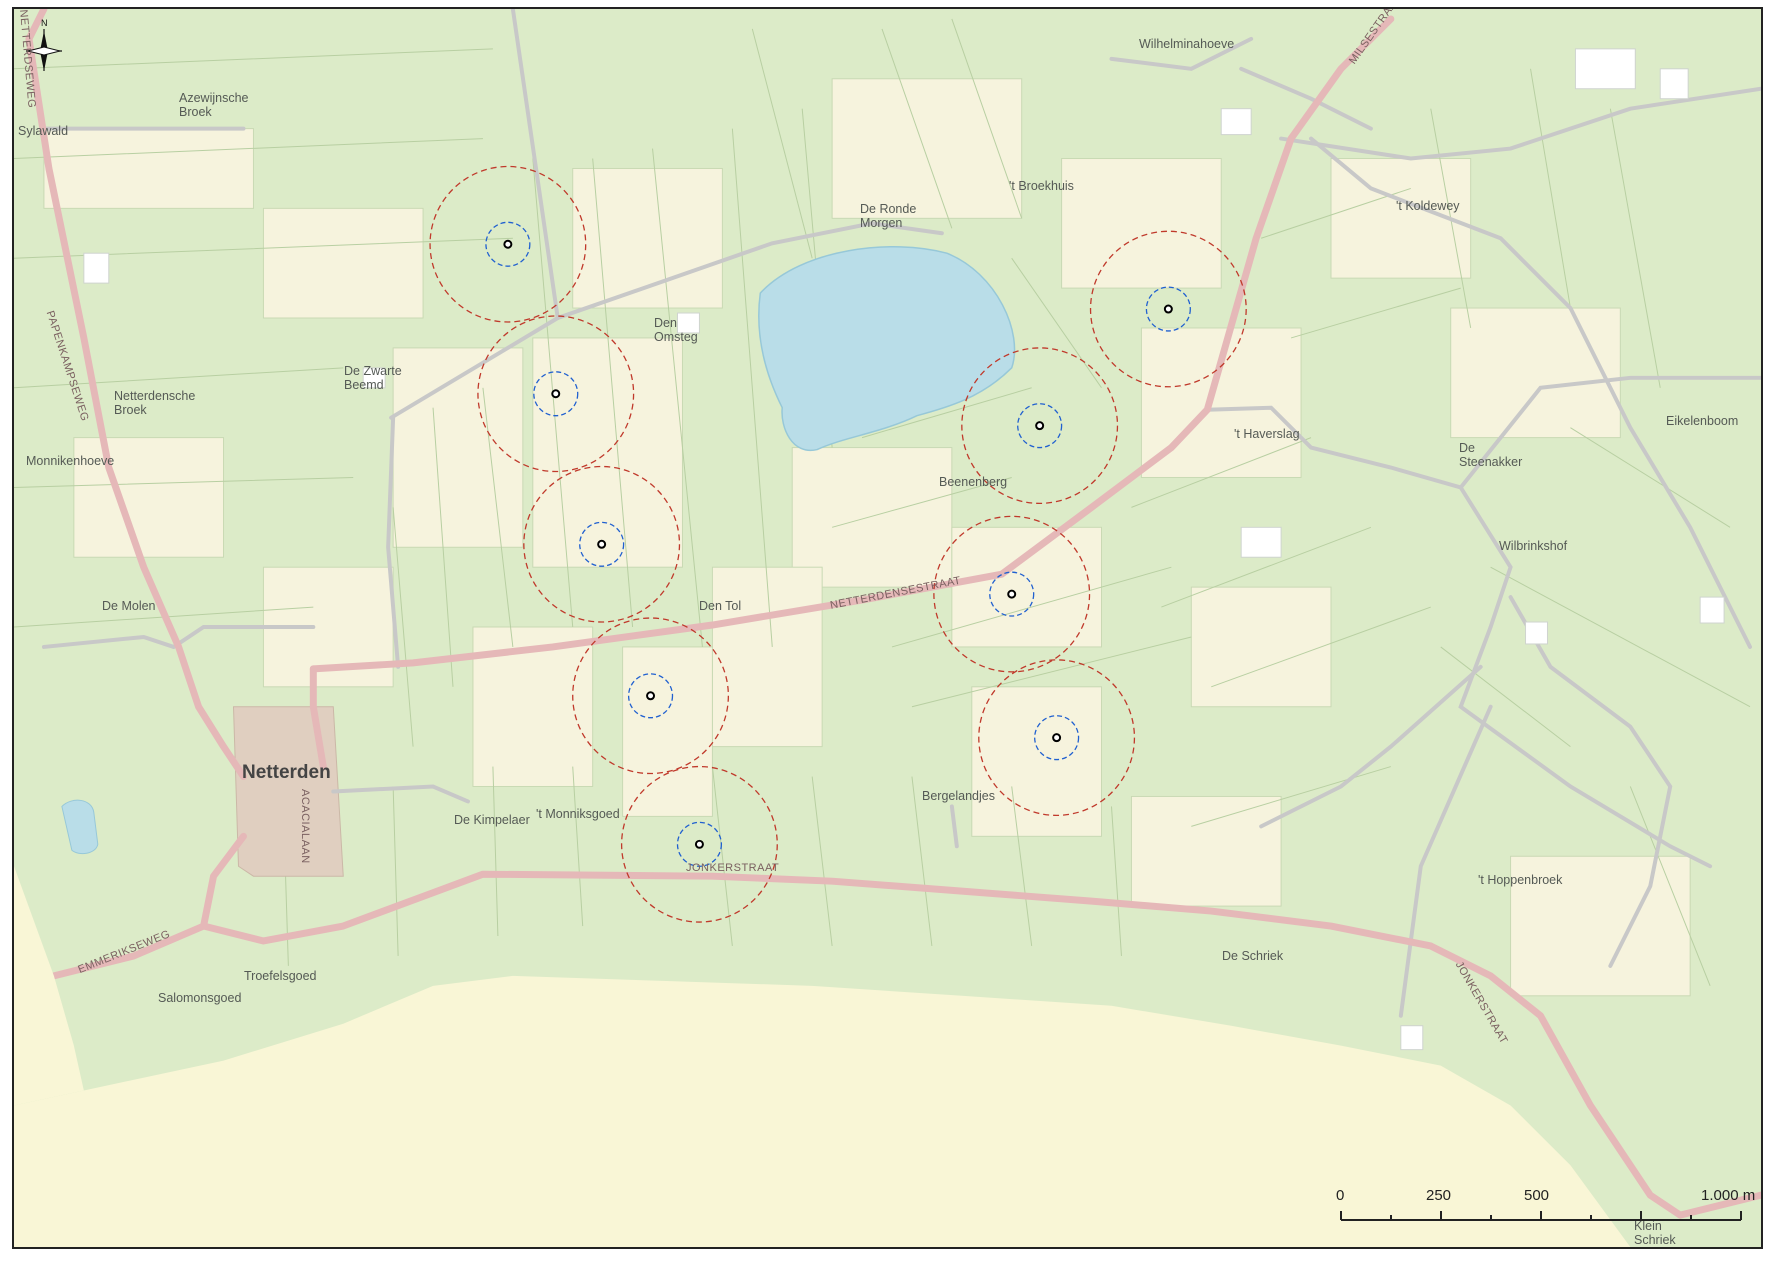 Image resolution: width=1775 pixels, height=1261 pixels. What do you see at coordinates (733, 868) in the screenshot?
I see `road-label-jonkerstraat-west: JONKERSTRAAT` at bounding box center [733, 868].